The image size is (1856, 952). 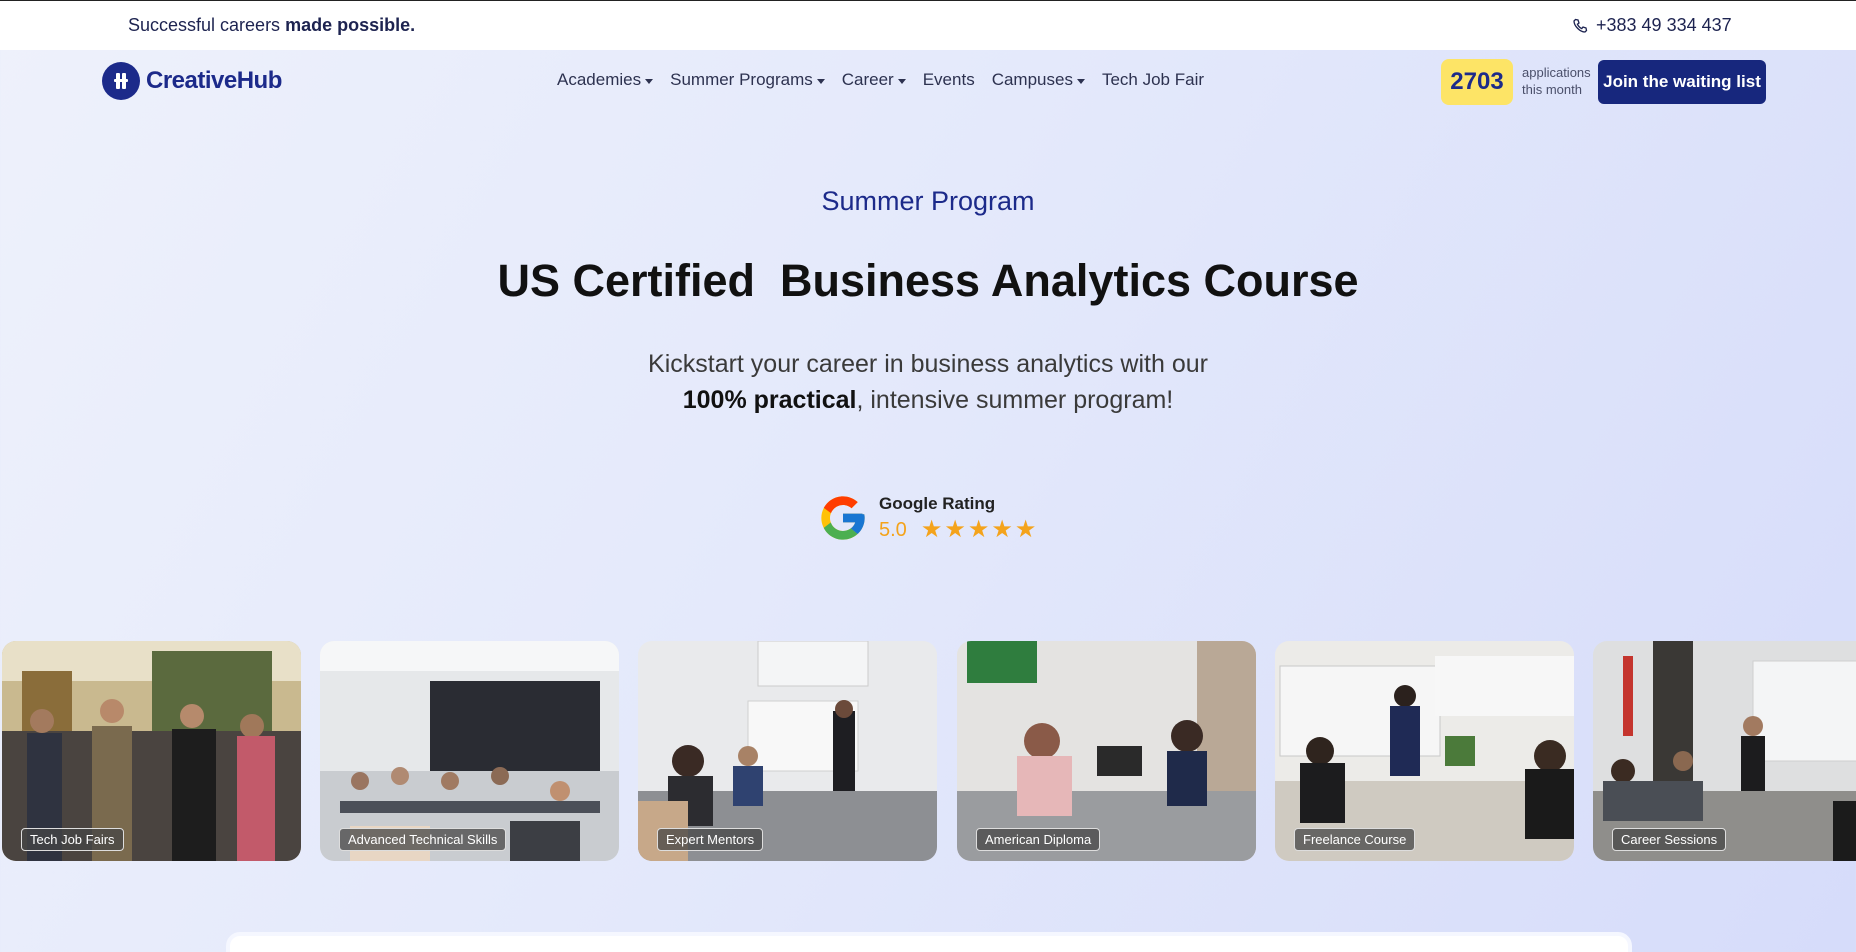 I want to click on nav-summer-programs: Summer Programs, so click(x=747, y=80).